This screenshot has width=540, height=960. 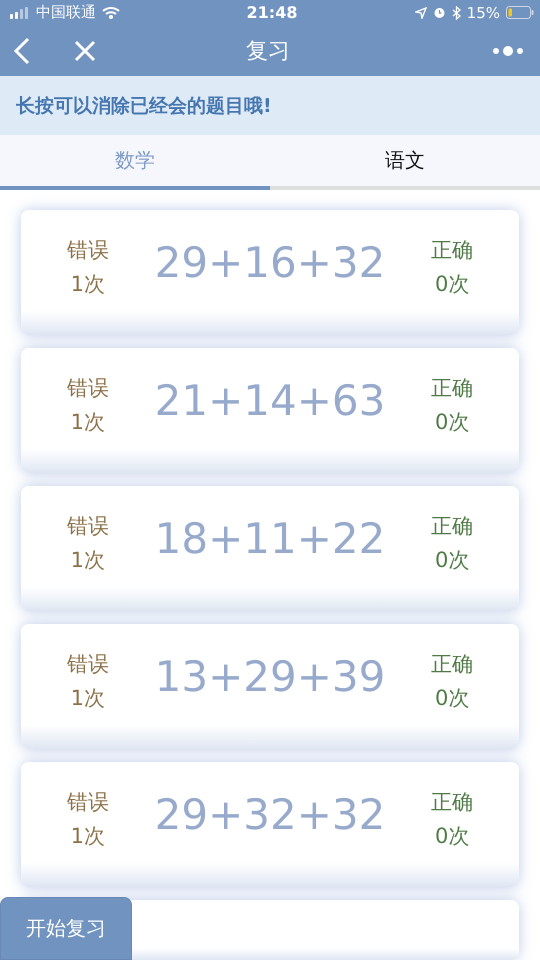 I want to click on question-card: 错误 1次 13+29+39 正确 0次, so click(x=270, y=686).